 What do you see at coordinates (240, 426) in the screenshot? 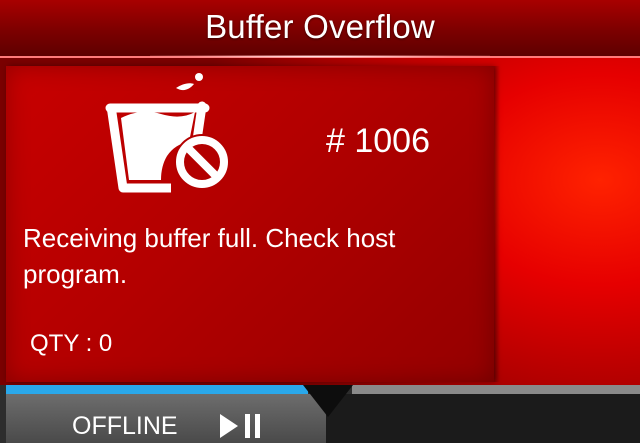
I see `play-pause-icon` at bounding box center [240, 426].